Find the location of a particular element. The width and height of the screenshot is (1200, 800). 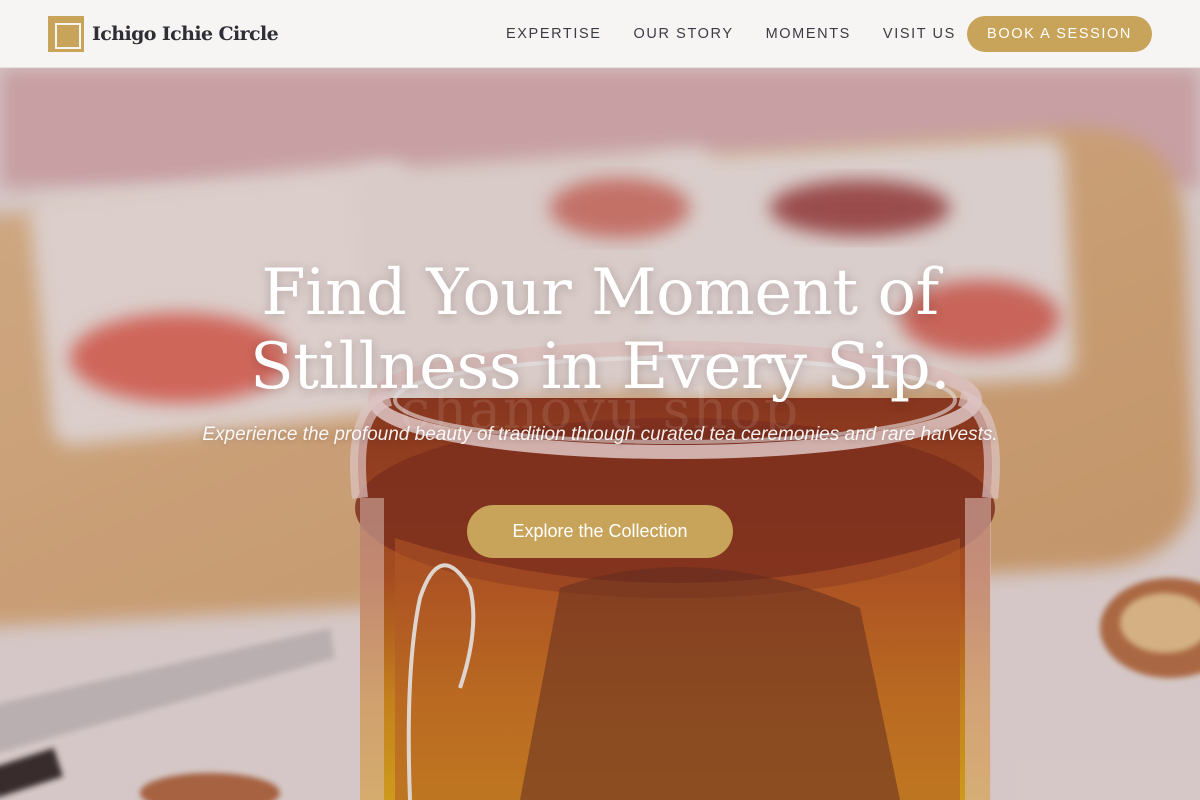

brand-name: Ichigo Ichie Circle is located at coordinates (185, 34).